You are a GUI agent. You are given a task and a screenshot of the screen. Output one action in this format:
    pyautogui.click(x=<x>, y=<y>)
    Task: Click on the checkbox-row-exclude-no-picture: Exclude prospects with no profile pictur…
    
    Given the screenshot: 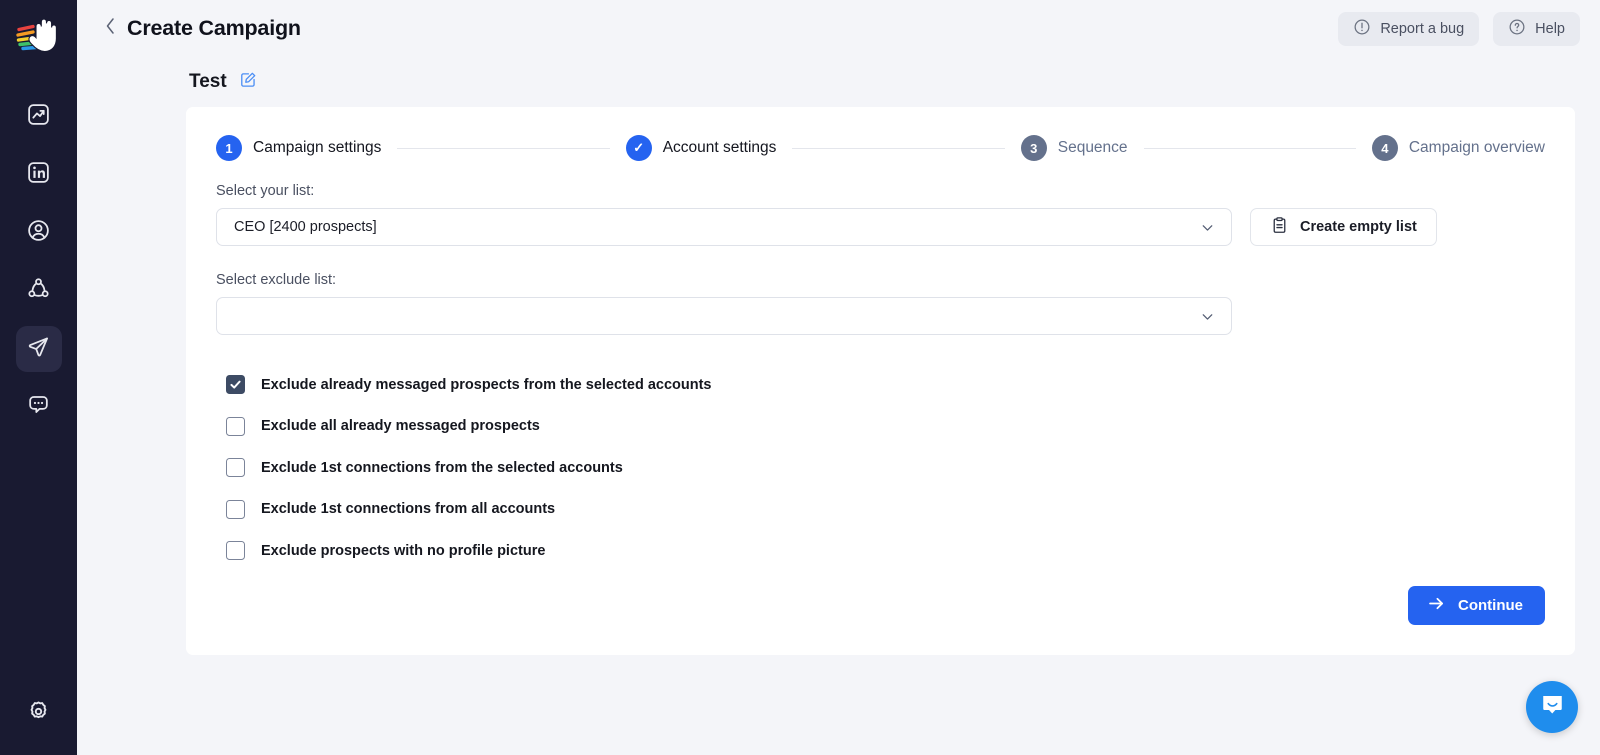 What is the action you would take?
    pyautogui.click(x=880, y=551)
    